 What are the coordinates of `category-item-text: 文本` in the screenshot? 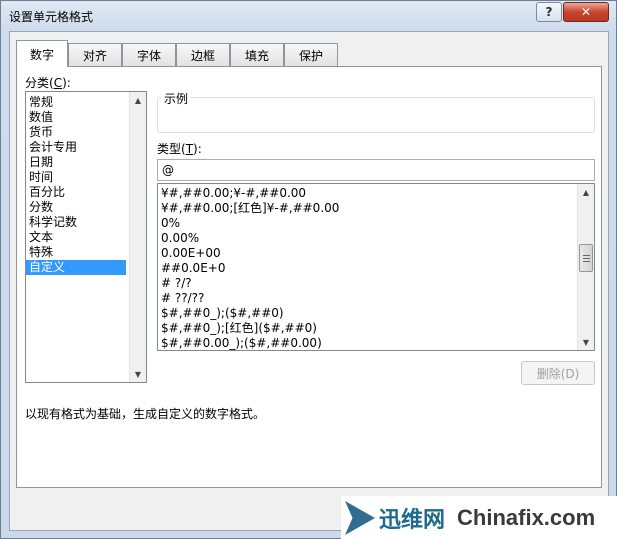 It's located at (86, 237).